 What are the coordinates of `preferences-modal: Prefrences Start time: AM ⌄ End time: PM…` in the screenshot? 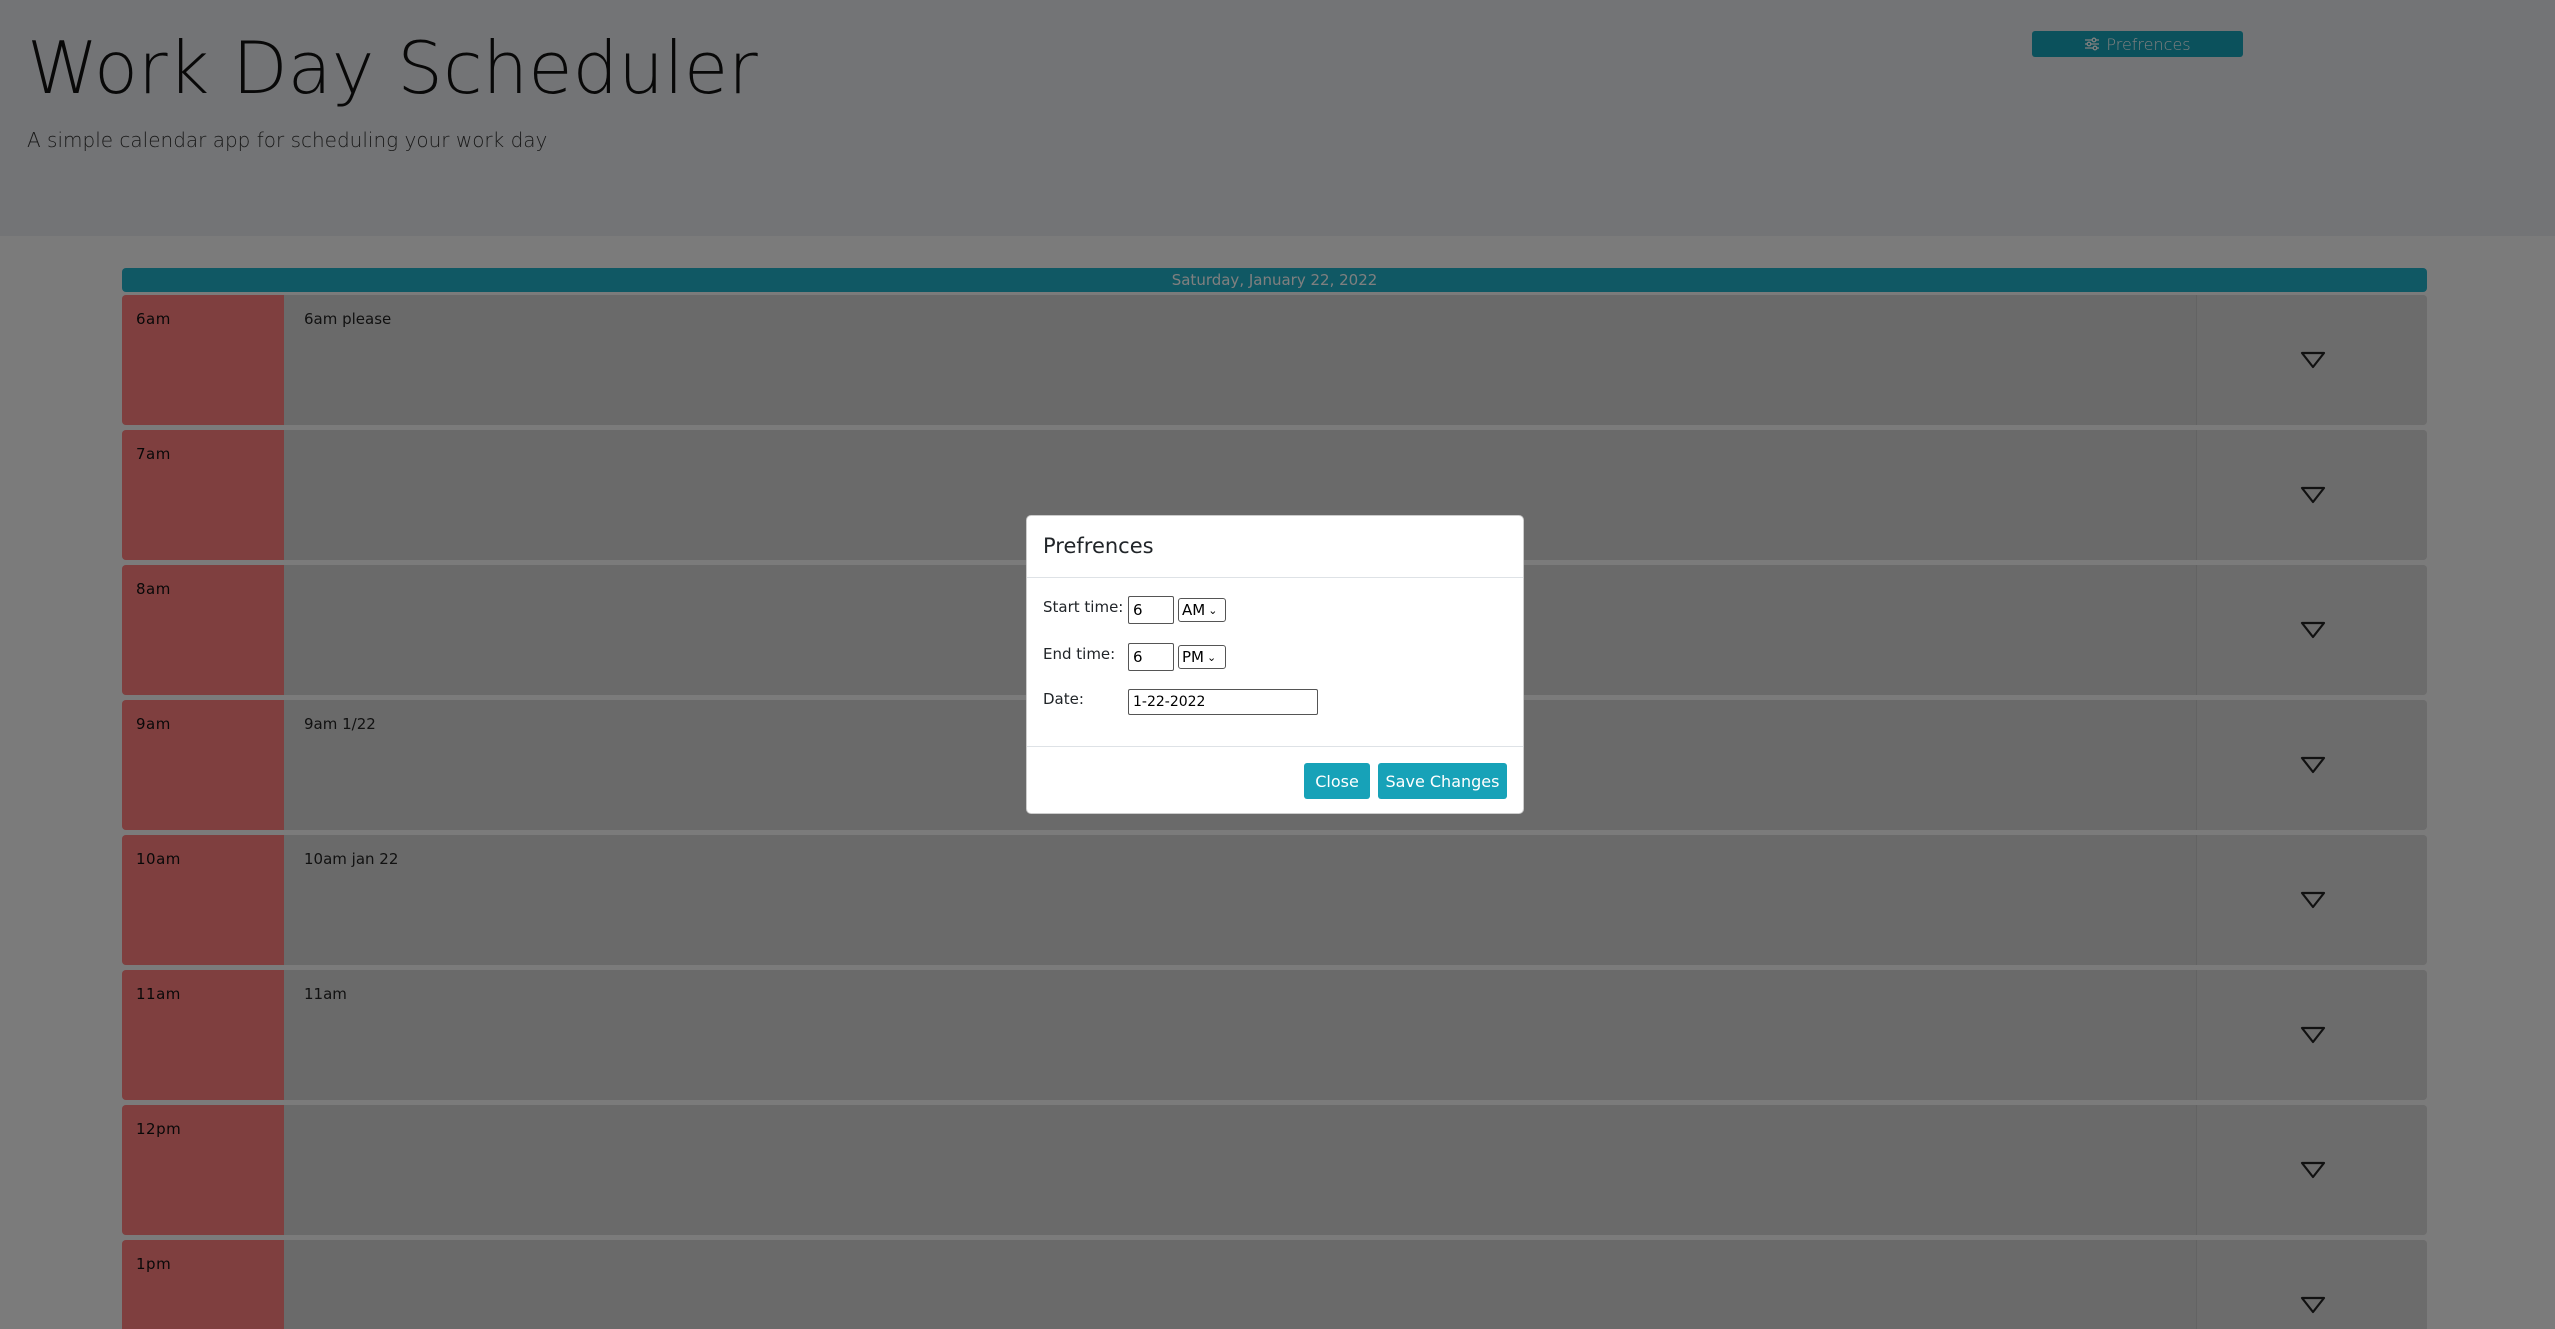 It's located at (1275, 664).